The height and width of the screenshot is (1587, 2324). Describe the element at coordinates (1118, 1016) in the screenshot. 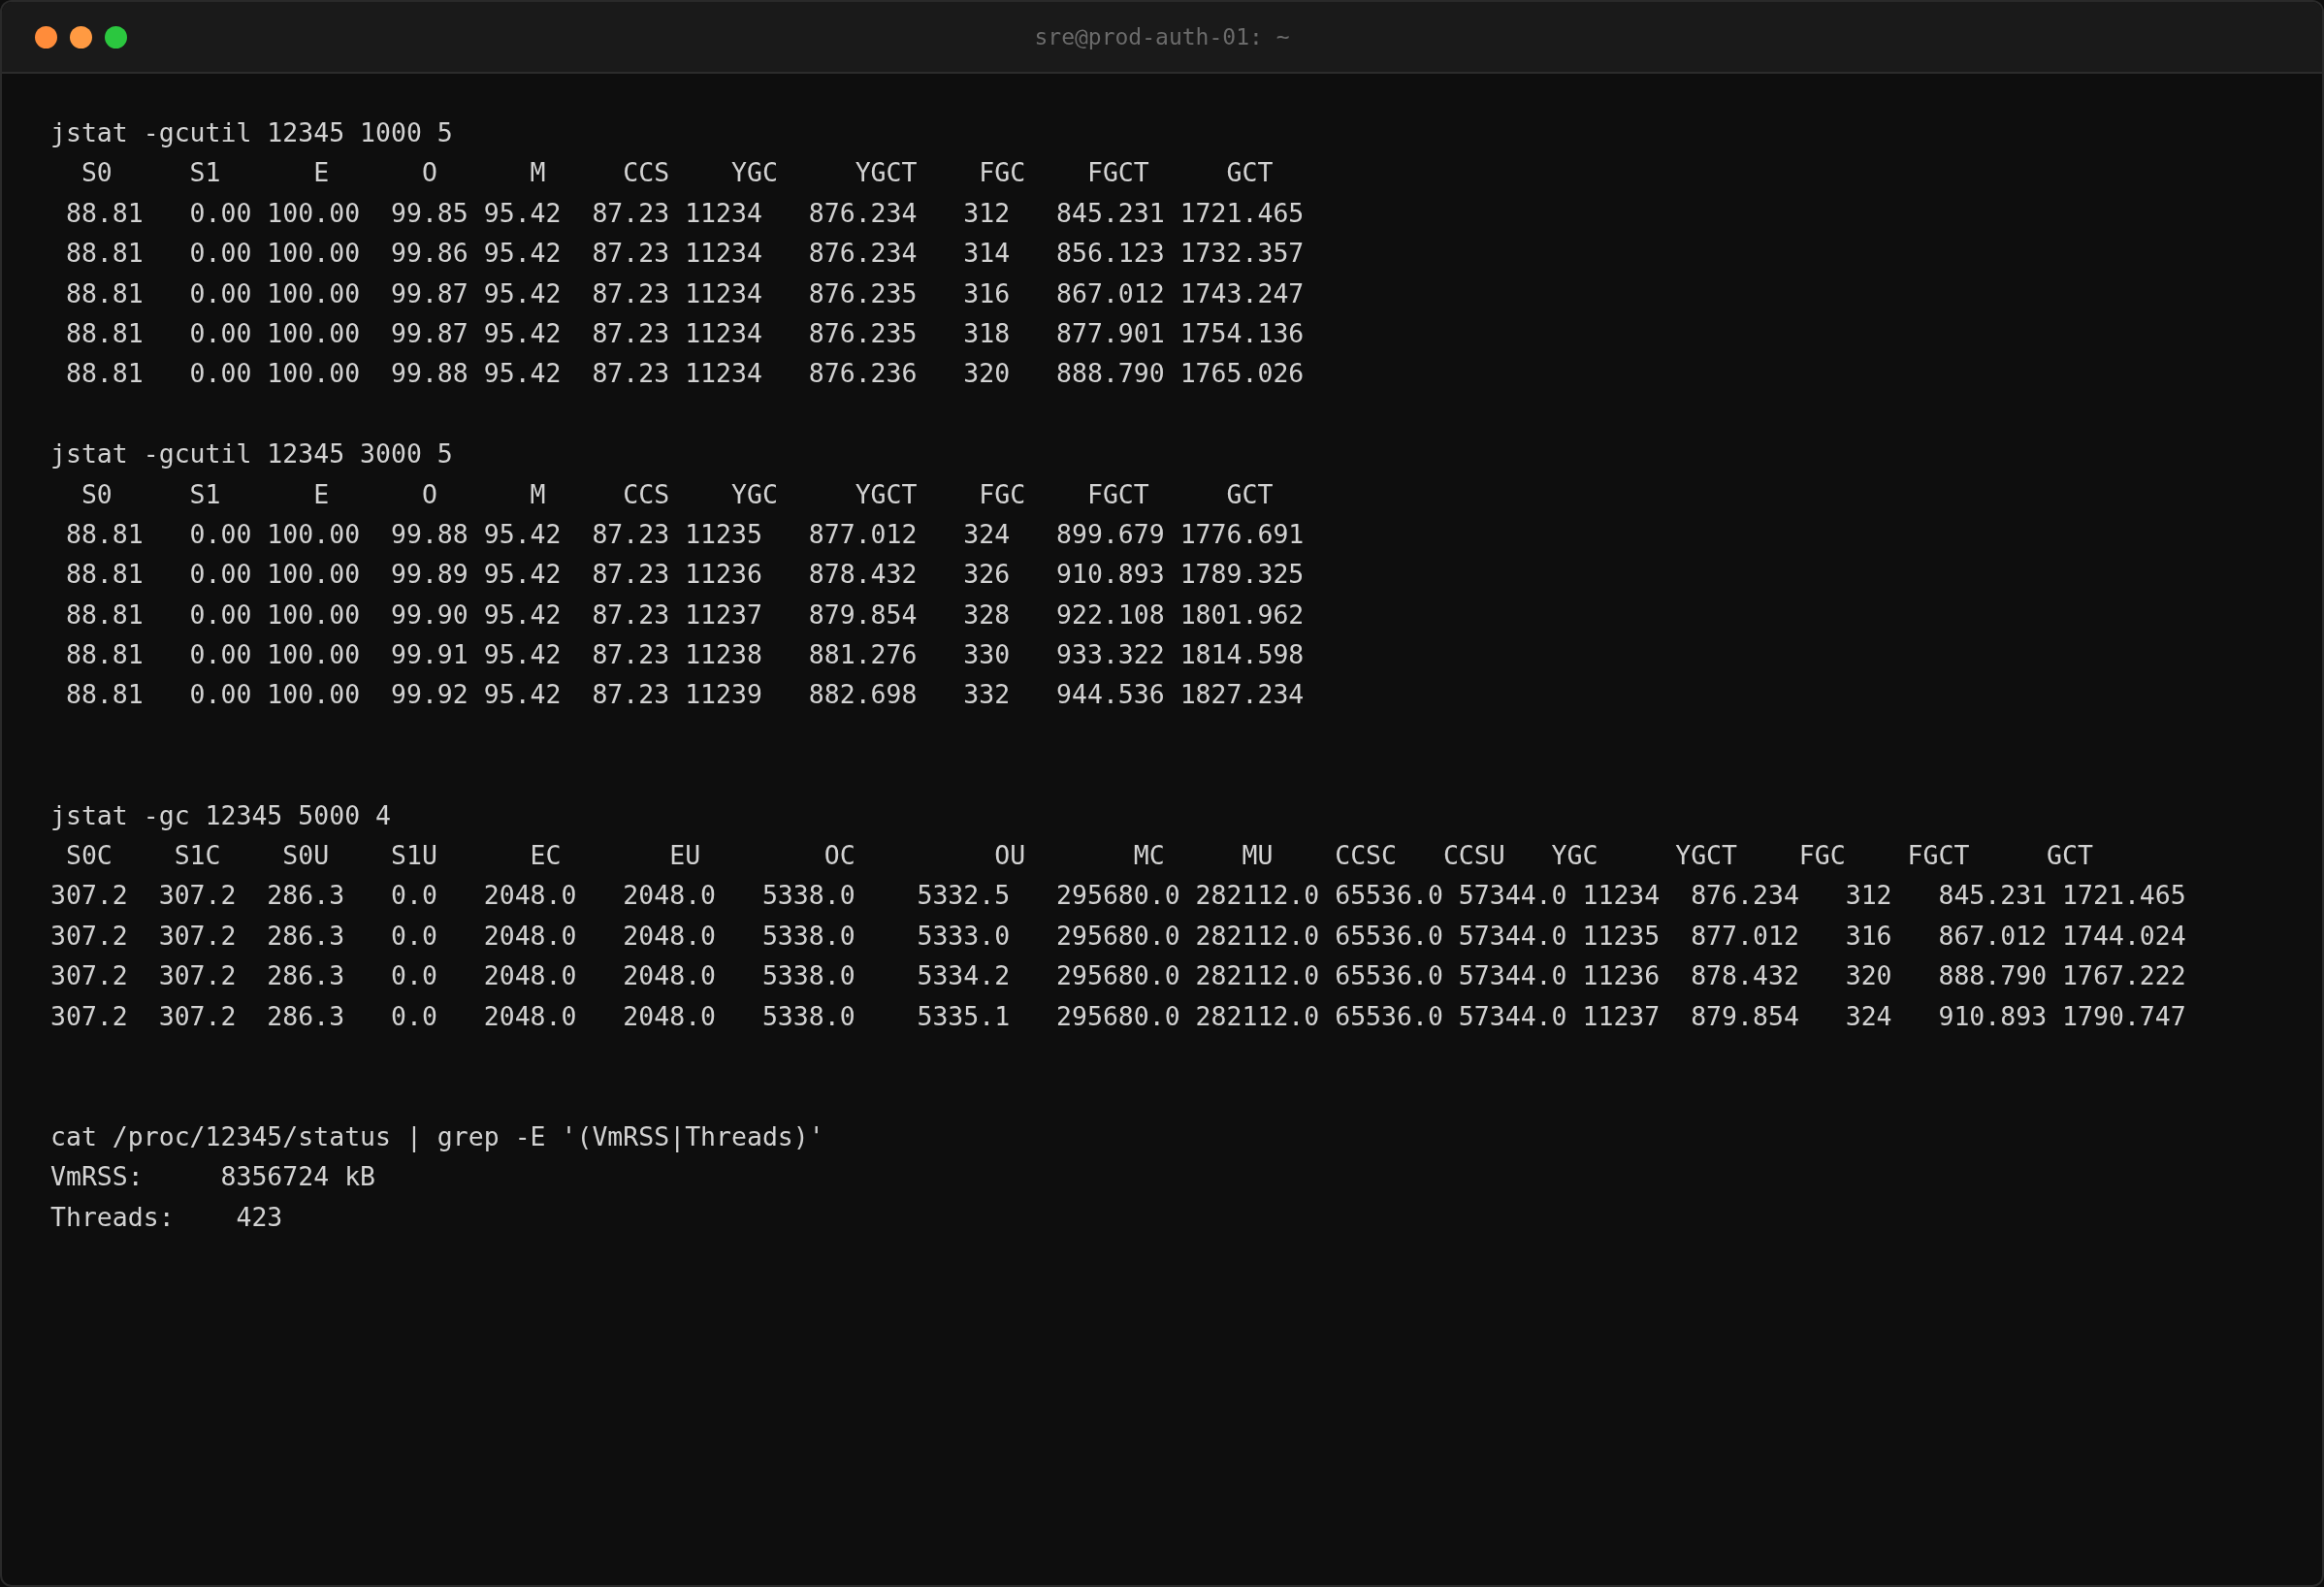

I see `terminal-line: 307.2 307.2 286.3 0.0 2048.0 2048.0 5338.0 5335.1 295680.0 282112.0 65536.0 57344.0 11237 879.854 324 910.893 1790.747` at that location.